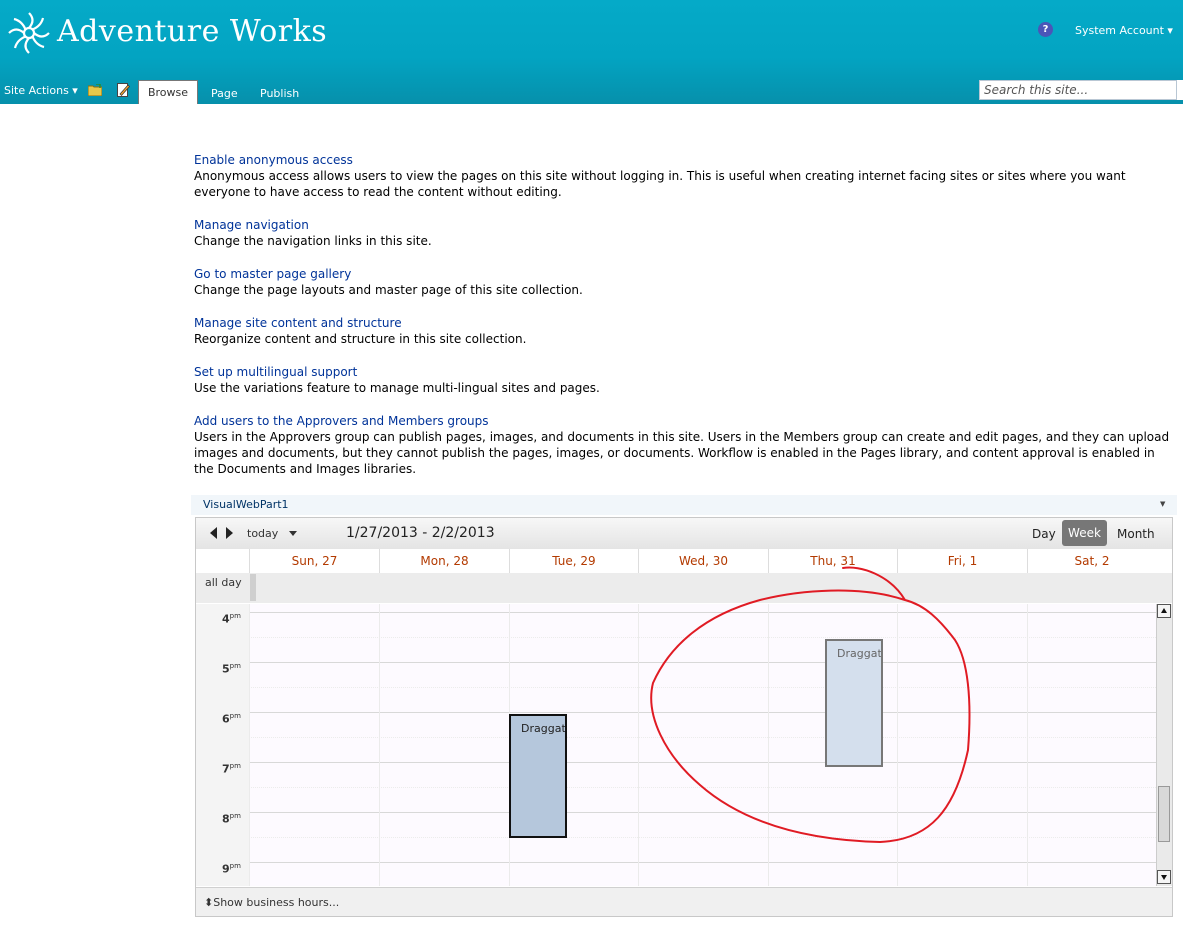  I want to click on multilingual-support-link: Set up multilingual support, so click(684, 372).